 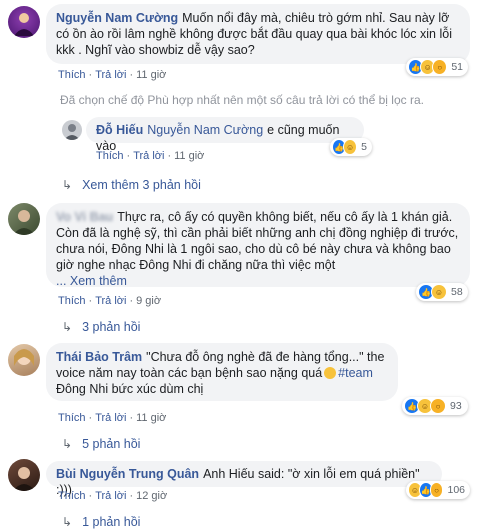 What do you see at coordinates (205, 130) in the screenshot?
I see `reply-mention: Nguyễn Nam Cường` at bounding box center [205, 130].